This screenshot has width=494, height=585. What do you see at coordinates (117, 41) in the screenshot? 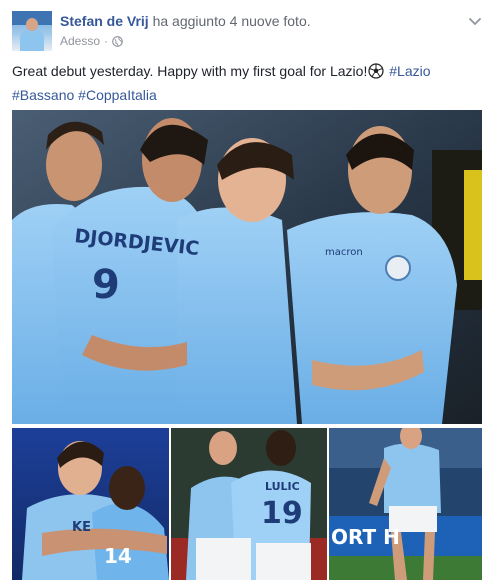
I see `globe-icon` at bounding box center [117, 41].